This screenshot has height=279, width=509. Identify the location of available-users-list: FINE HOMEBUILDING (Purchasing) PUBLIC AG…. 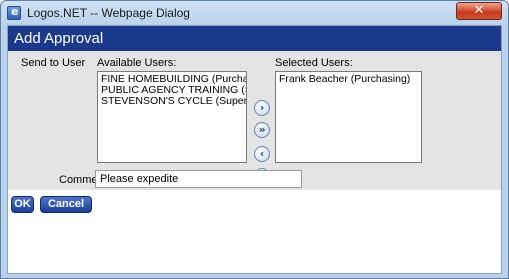
(172, 117).